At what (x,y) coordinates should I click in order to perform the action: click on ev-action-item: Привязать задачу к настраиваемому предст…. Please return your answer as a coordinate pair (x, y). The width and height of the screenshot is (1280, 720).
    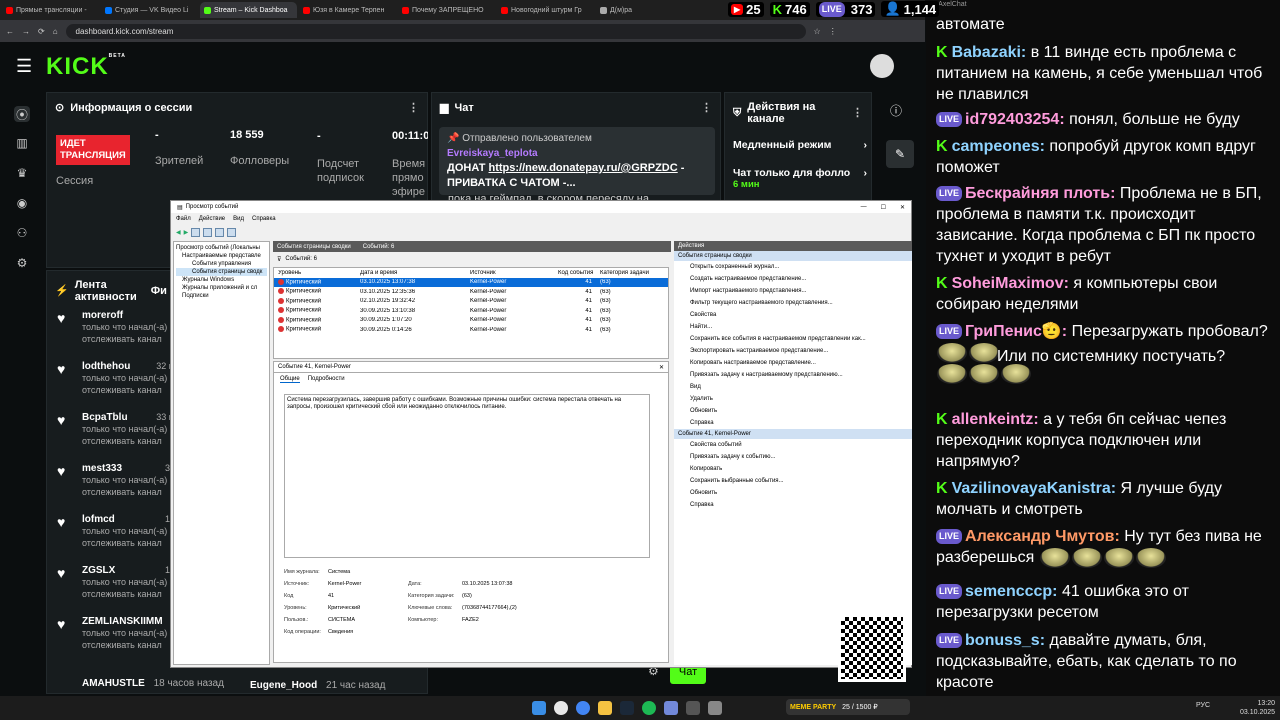
    Looking at the image, I should click on (793, 375).